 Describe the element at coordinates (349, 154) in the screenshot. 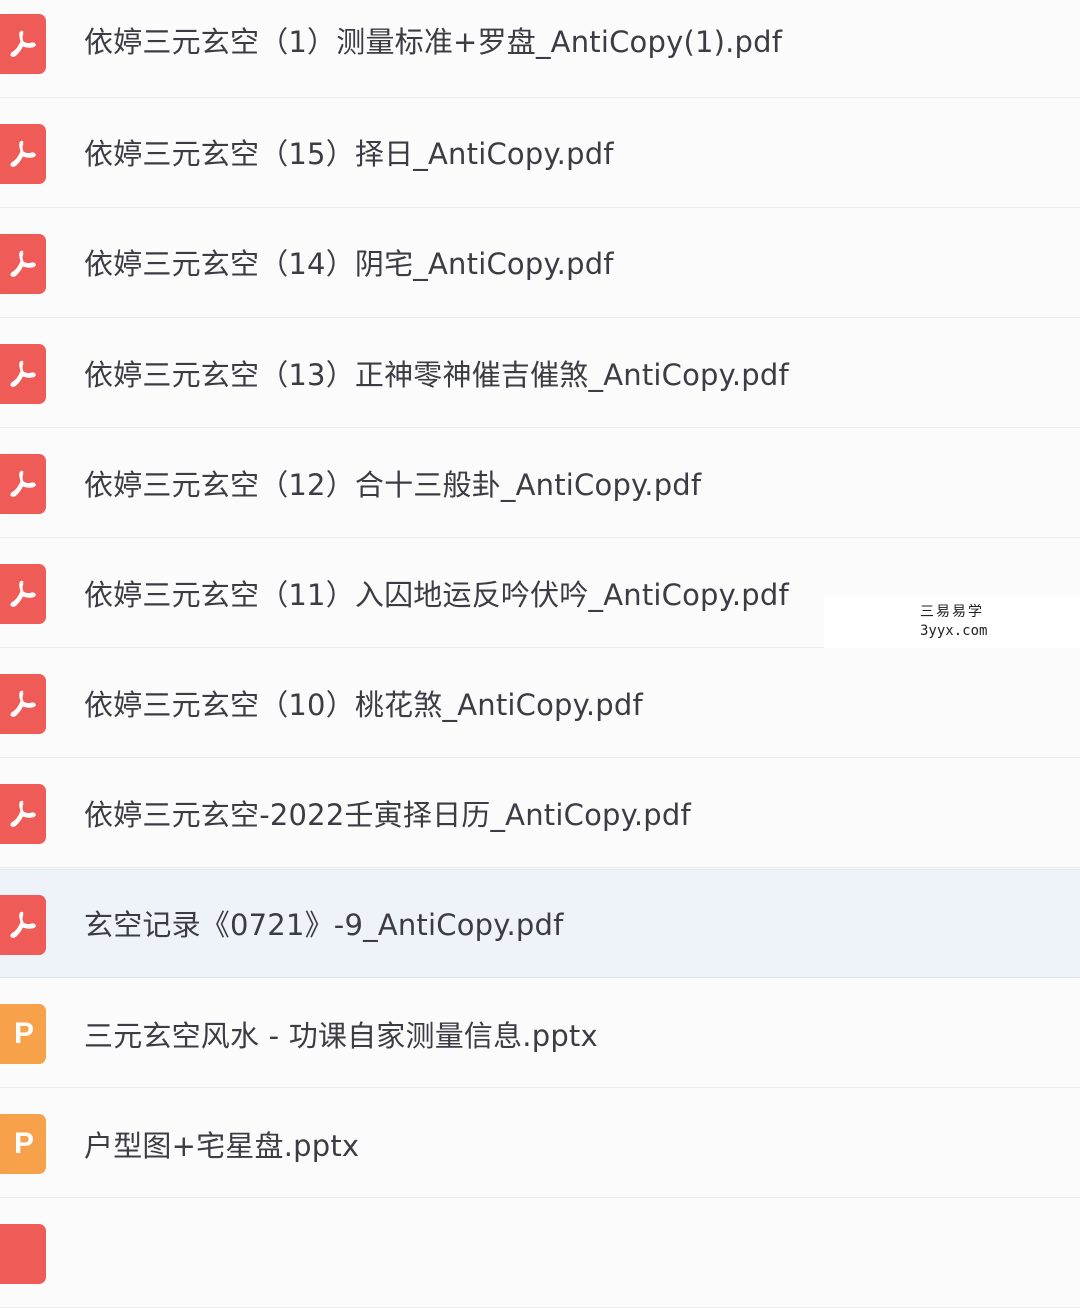

I see `file-name: 依婷三元玄空（15）择日_AntiCopy.pdf` at that location.